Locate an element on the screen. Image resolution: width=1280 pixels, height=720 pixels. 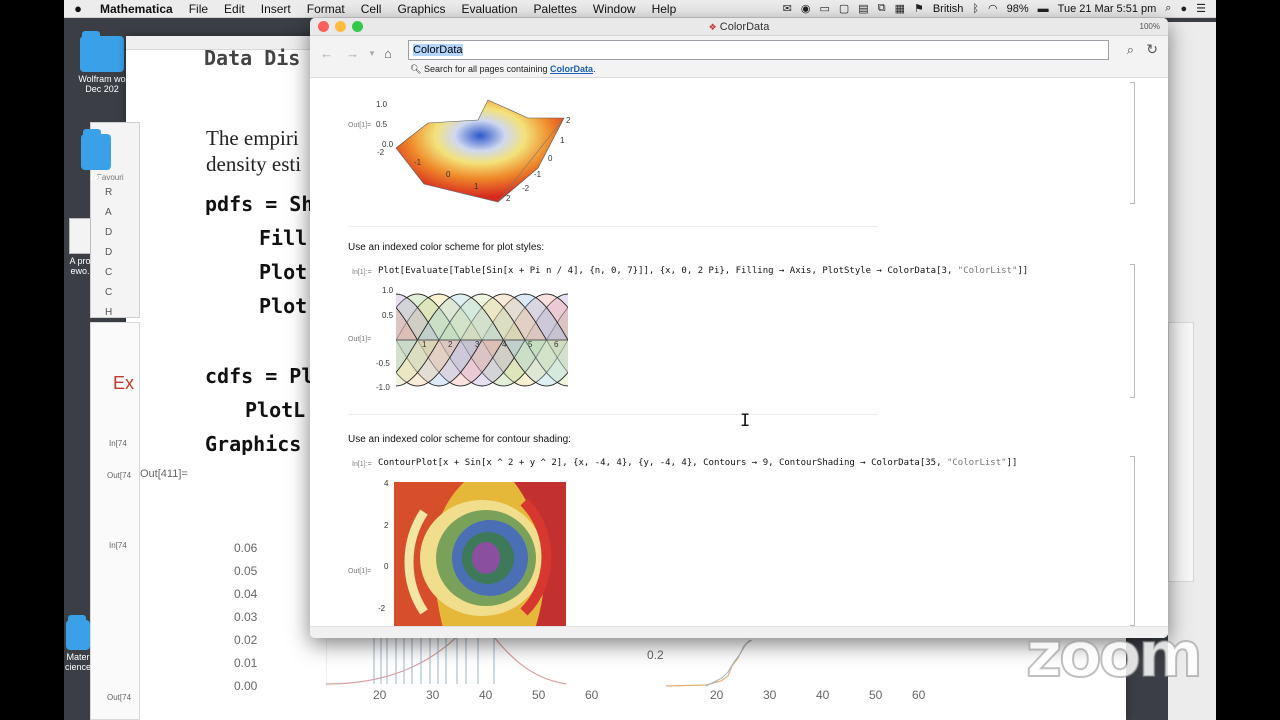
axis-tick-label: 6 is located at coordinates (556, 344).